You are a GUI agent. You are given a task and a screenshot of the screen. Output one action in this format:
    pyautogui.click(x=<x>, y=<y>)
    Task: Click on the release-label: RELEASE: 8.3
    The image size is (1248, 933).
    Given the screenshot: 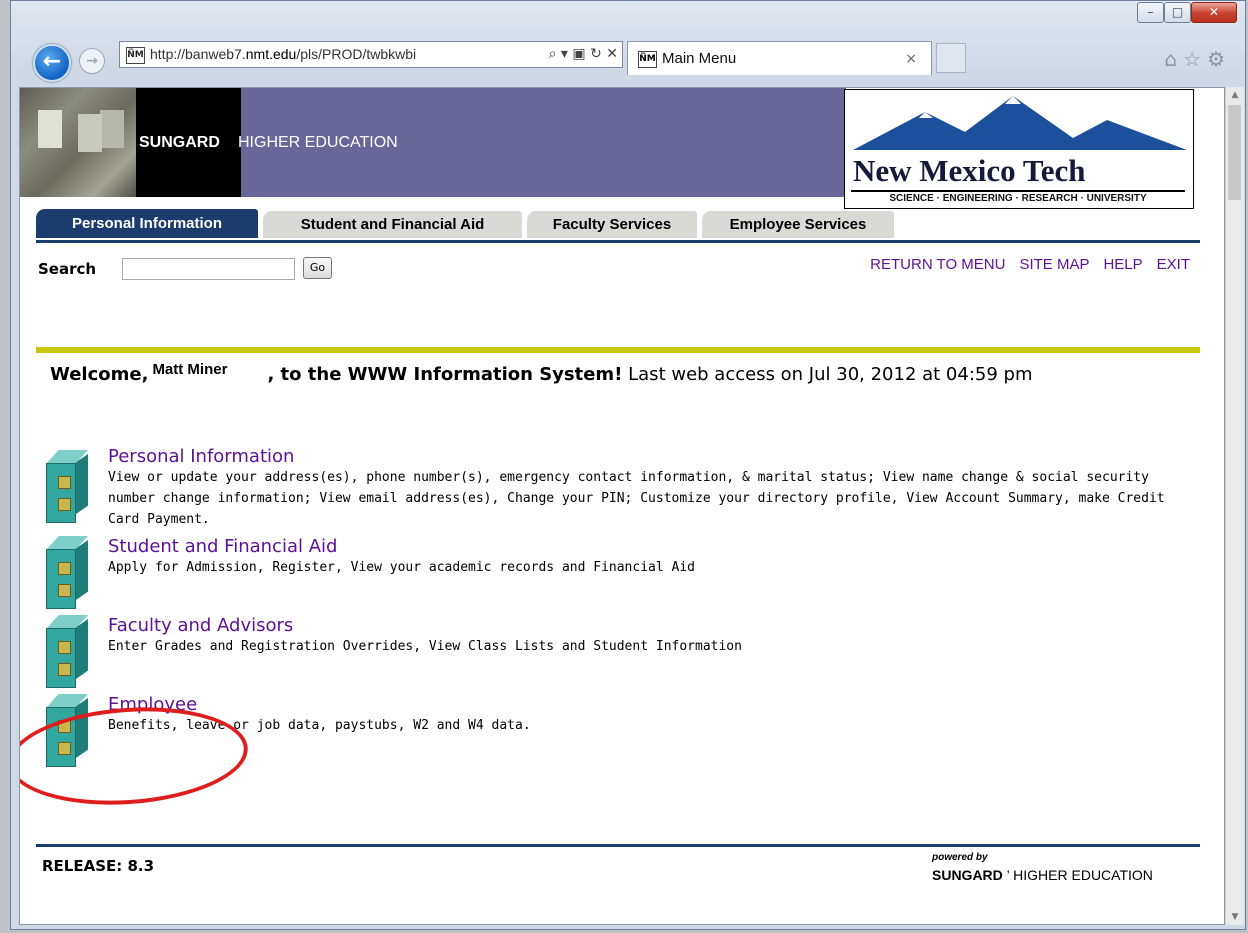 What is the action you would take?
    pyautogui.click(x=98, y=866)
    